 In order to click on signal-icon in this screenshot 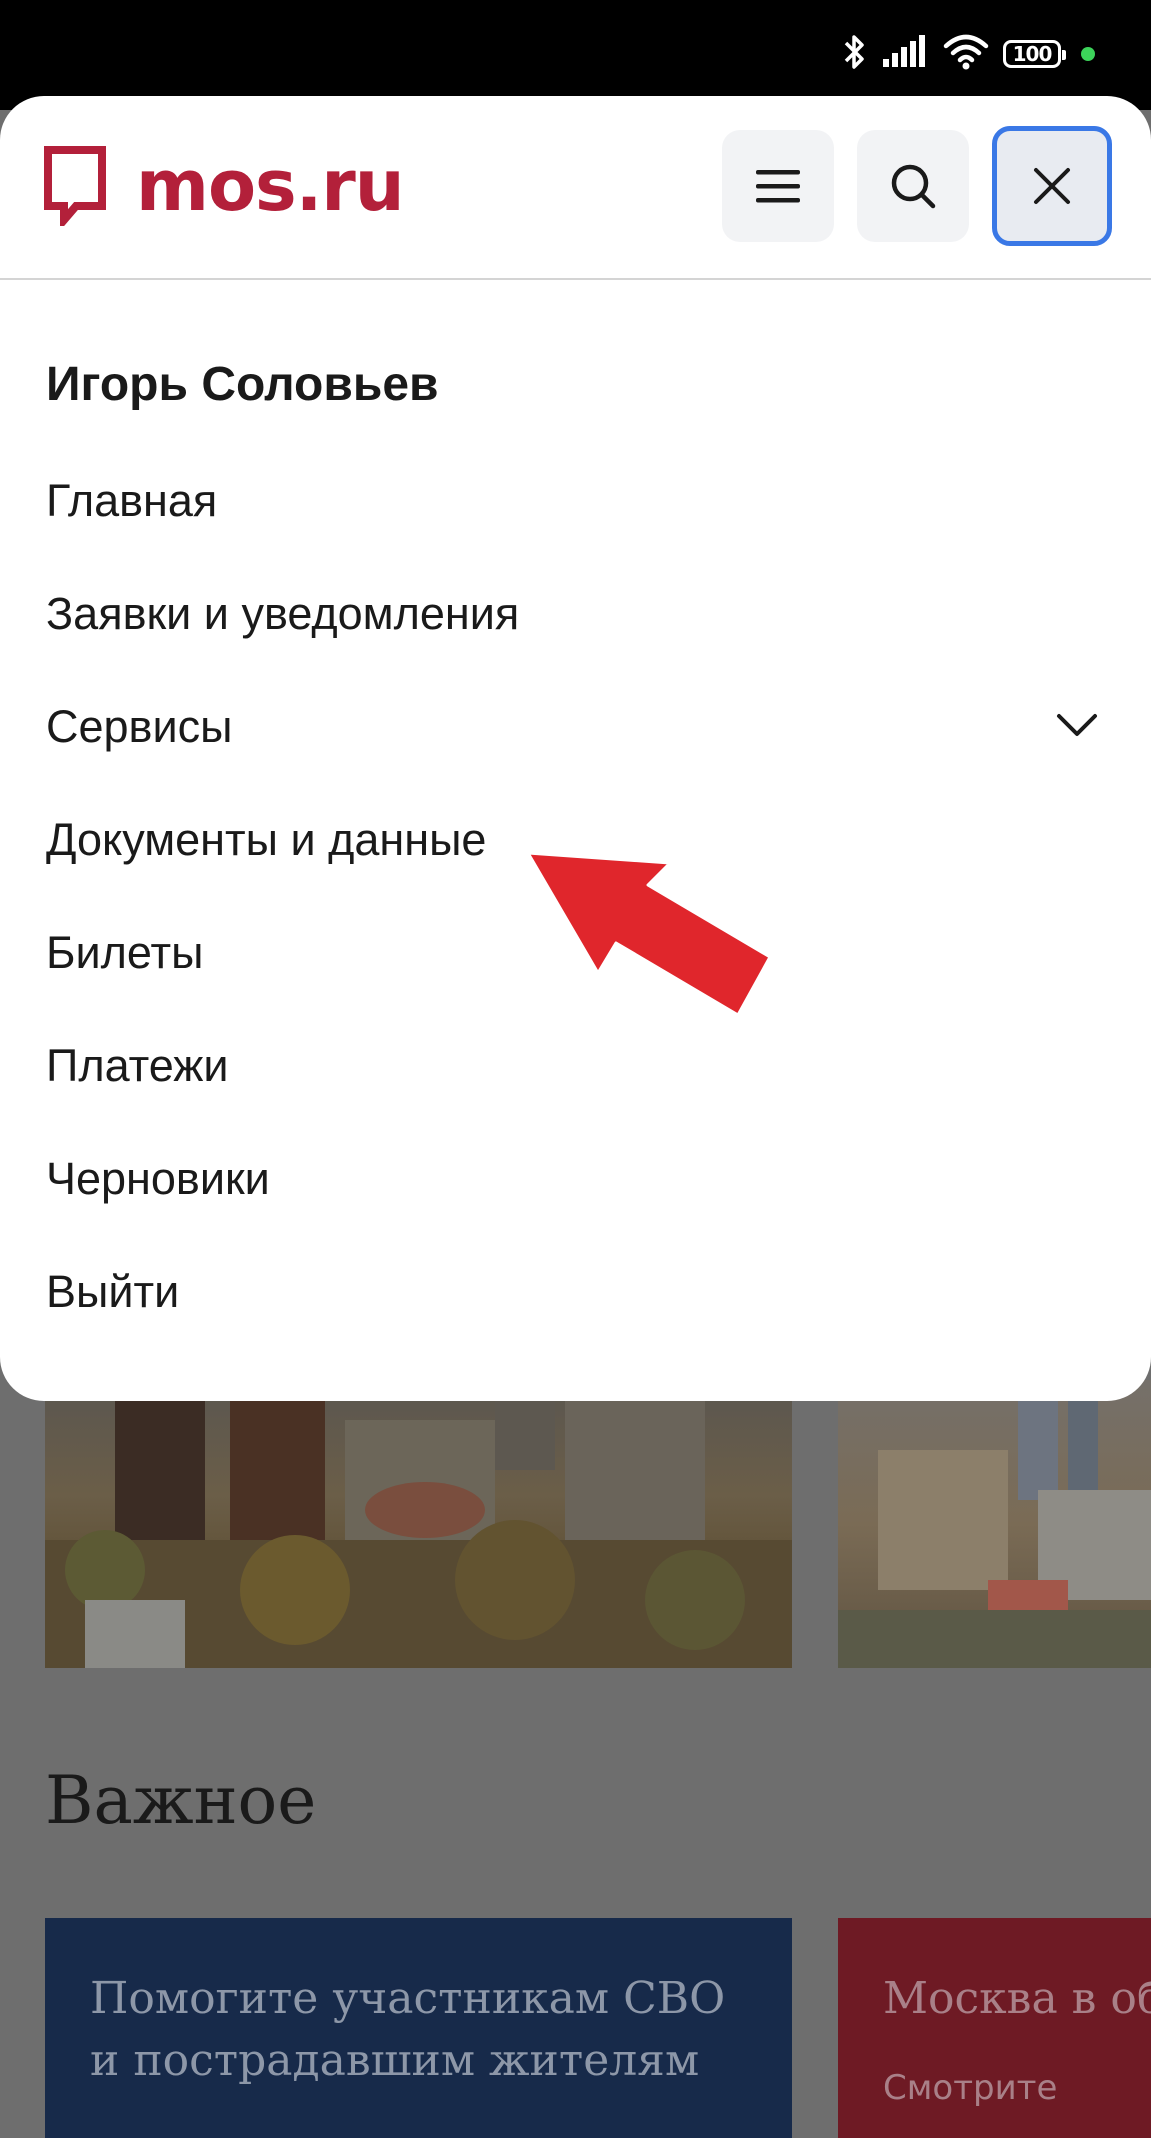, I will do `click(906, 54)`.